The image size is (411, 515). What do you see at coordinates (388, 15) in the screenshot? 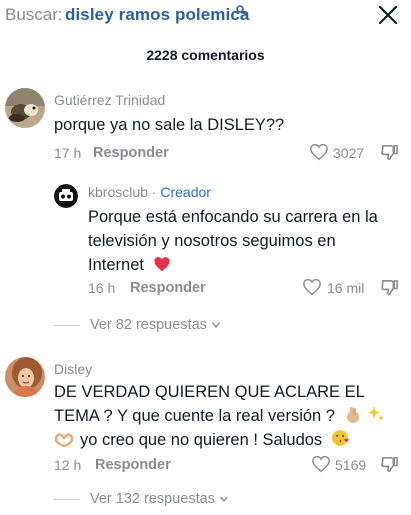
I see `close-icon` at bounding box center [388, 15].